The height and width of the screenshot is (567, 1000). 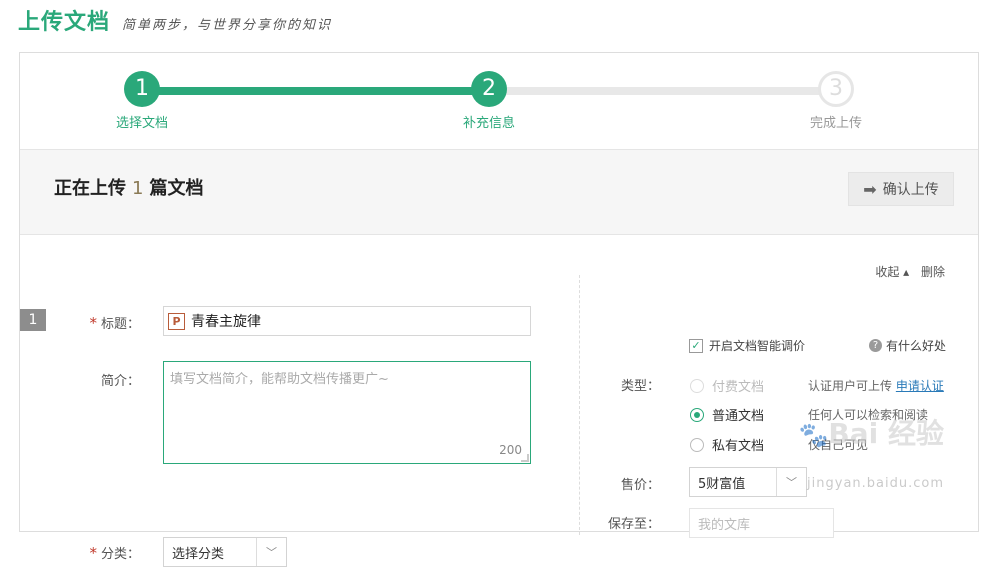 I want to click on radio-private, so click(x=697, y=444).